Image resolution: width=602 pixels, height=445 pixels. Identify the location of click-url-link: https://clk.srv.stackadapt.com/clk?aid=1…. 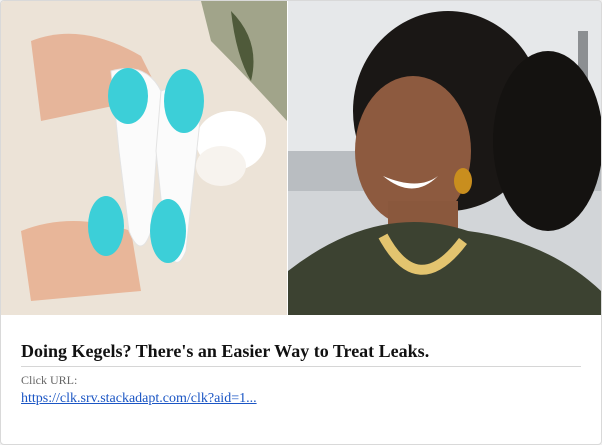
(139, 399).